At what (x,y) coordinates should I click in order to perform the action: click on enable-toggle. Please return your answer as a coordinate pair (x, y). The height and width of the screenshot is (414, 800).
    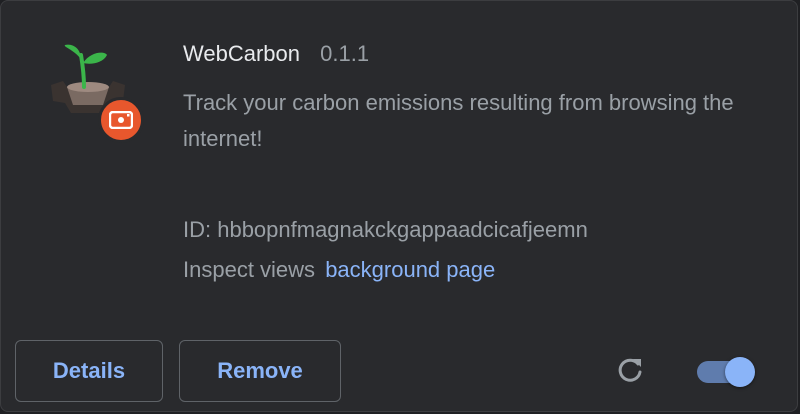
    Looking at the image, I should click on (728, 372).